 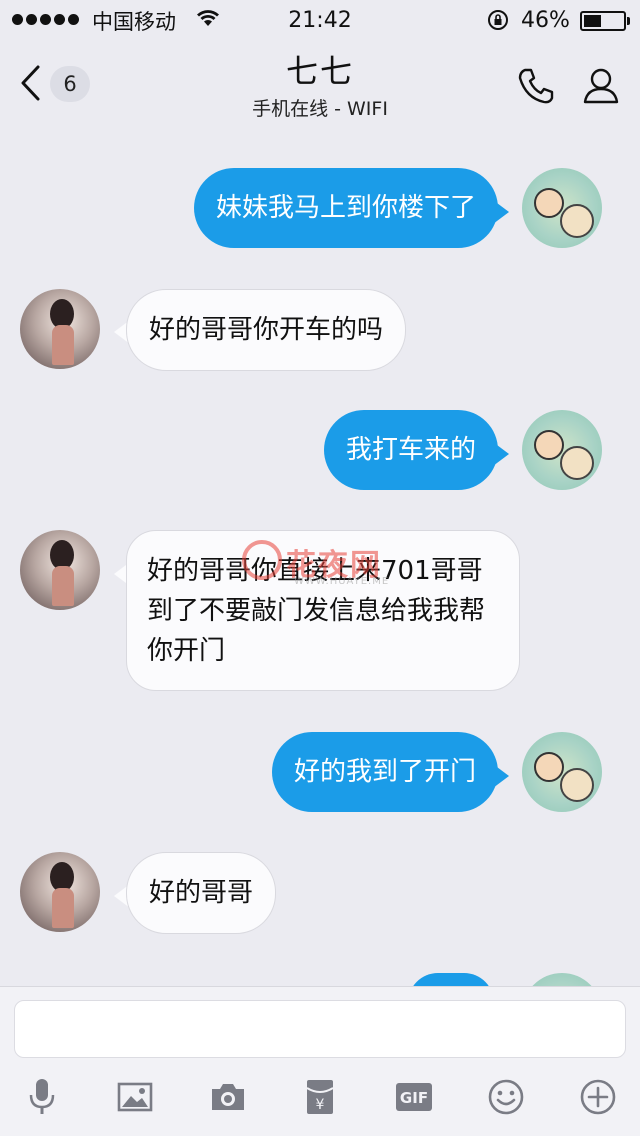 What do you see at coordinates (42, 1097) in the screenshot?
I see `microphone-icon` at bounding box center [42, 1097].